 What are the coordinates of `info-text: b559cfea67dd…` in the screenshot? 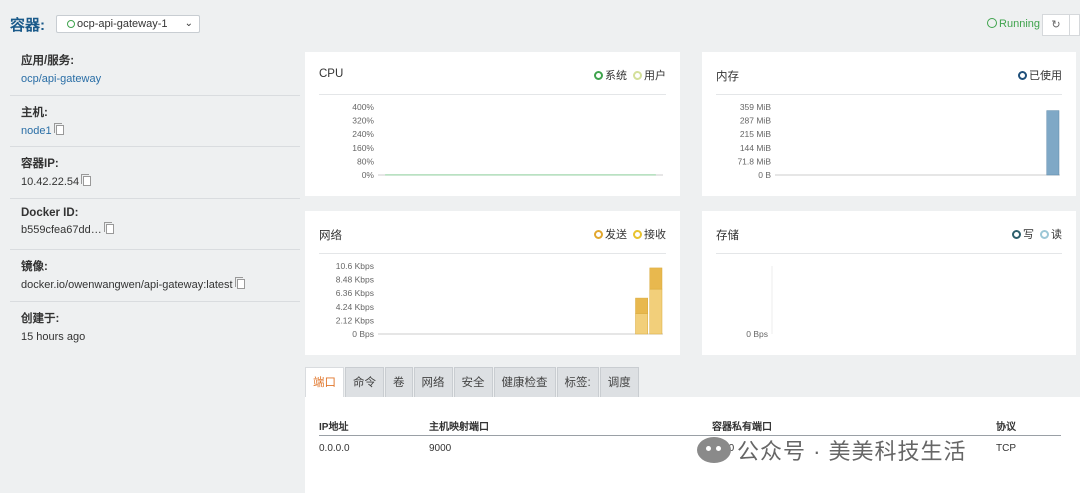 It's located at (61, 229).